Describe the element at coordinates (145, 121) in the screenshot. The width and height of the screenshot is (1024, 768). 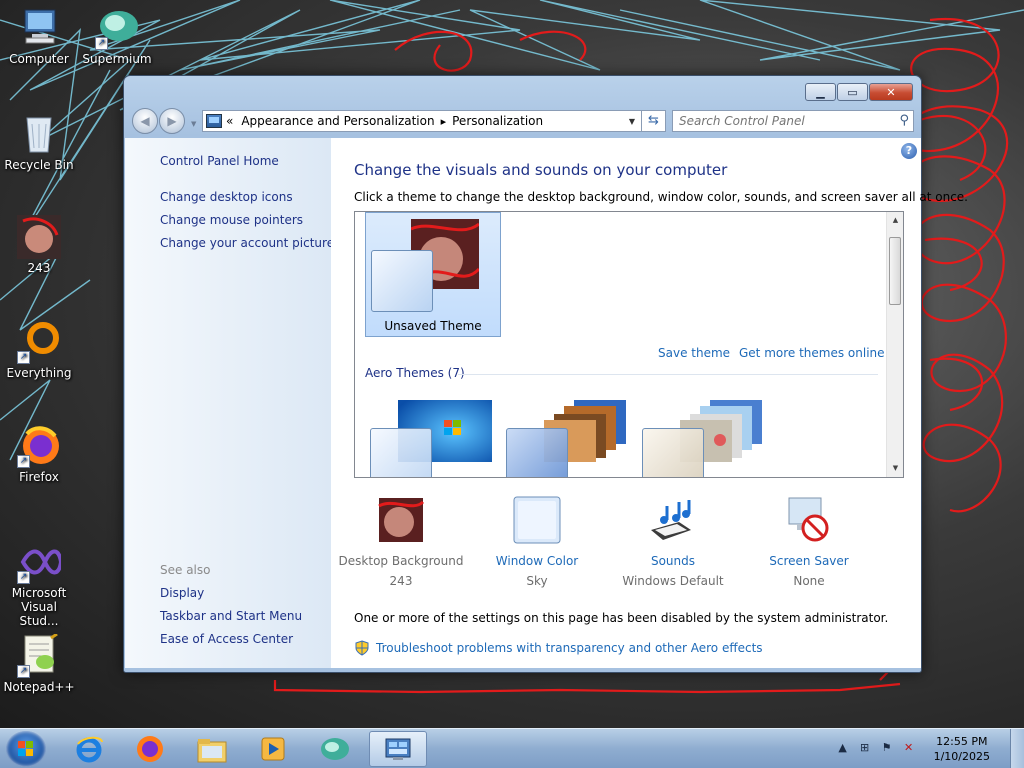
I see `back-button: ◀` at that location.